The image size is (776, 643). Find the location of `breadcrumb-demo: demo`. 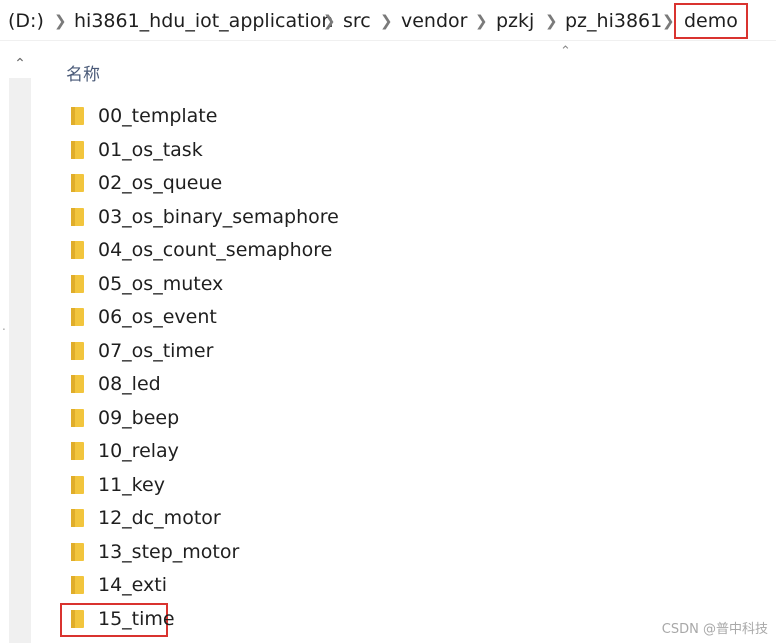

breadcrumb-demo: demo is located at coordinates (711, 21).